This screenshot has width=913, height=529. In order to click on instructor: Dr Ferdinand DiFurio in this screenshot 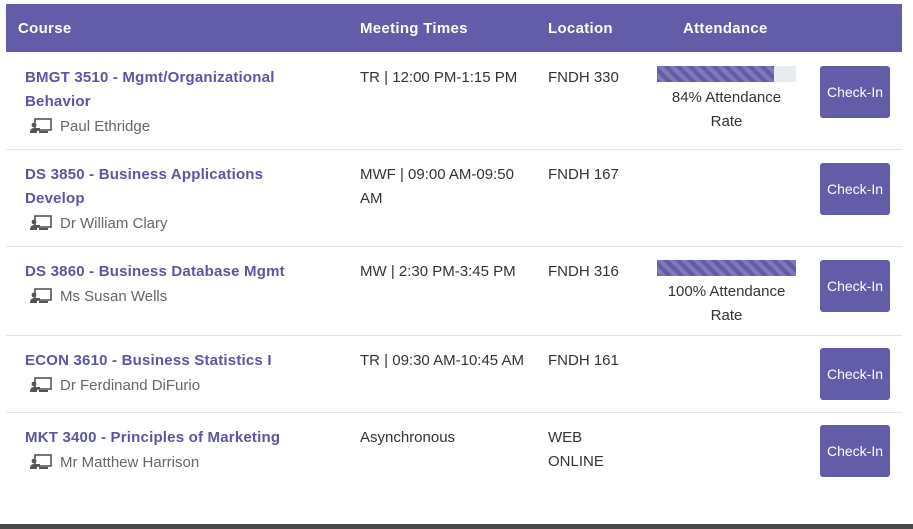, I will do `click(115, 385)`.